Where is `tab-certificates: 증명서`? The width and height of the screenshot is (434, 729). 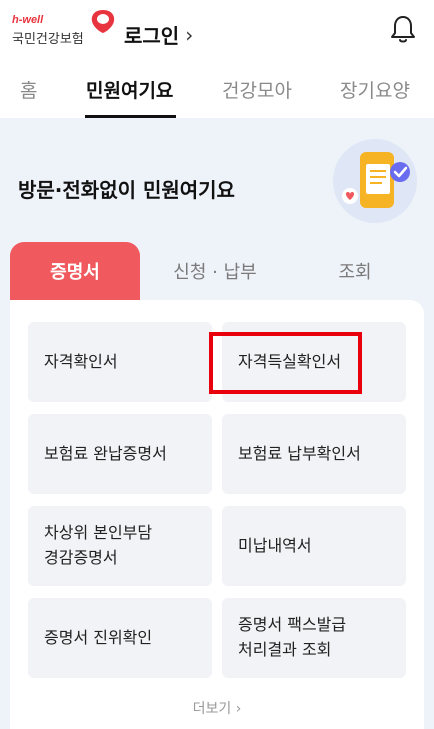
tab-certificates: 증명서 is located at coordinates (75, 271).